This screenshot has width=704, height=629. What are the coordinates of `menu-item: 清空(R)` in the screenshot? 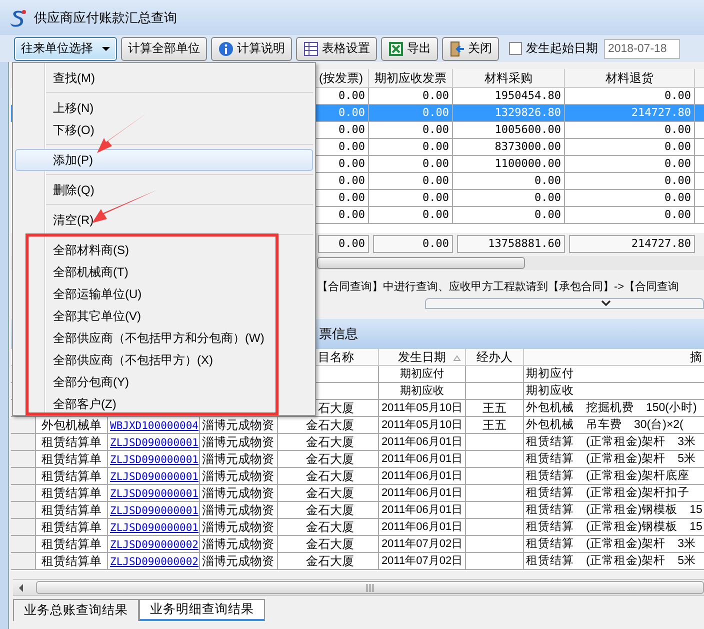 It's located at (164, 220).